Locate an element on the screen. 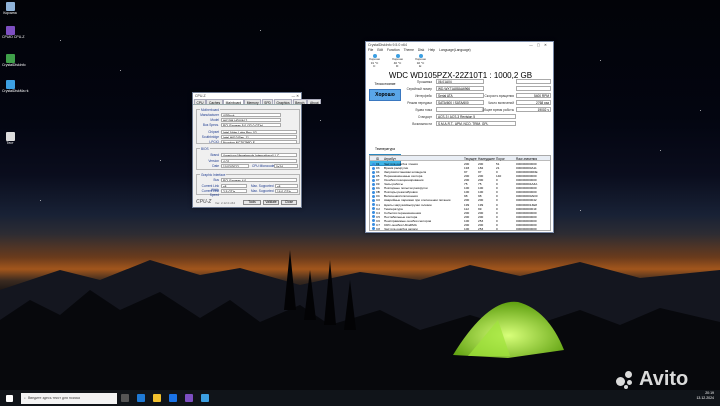 The width and height of the screenshot is (720, 406). close-icon: — ✕ is located at coordinates (295, 96).